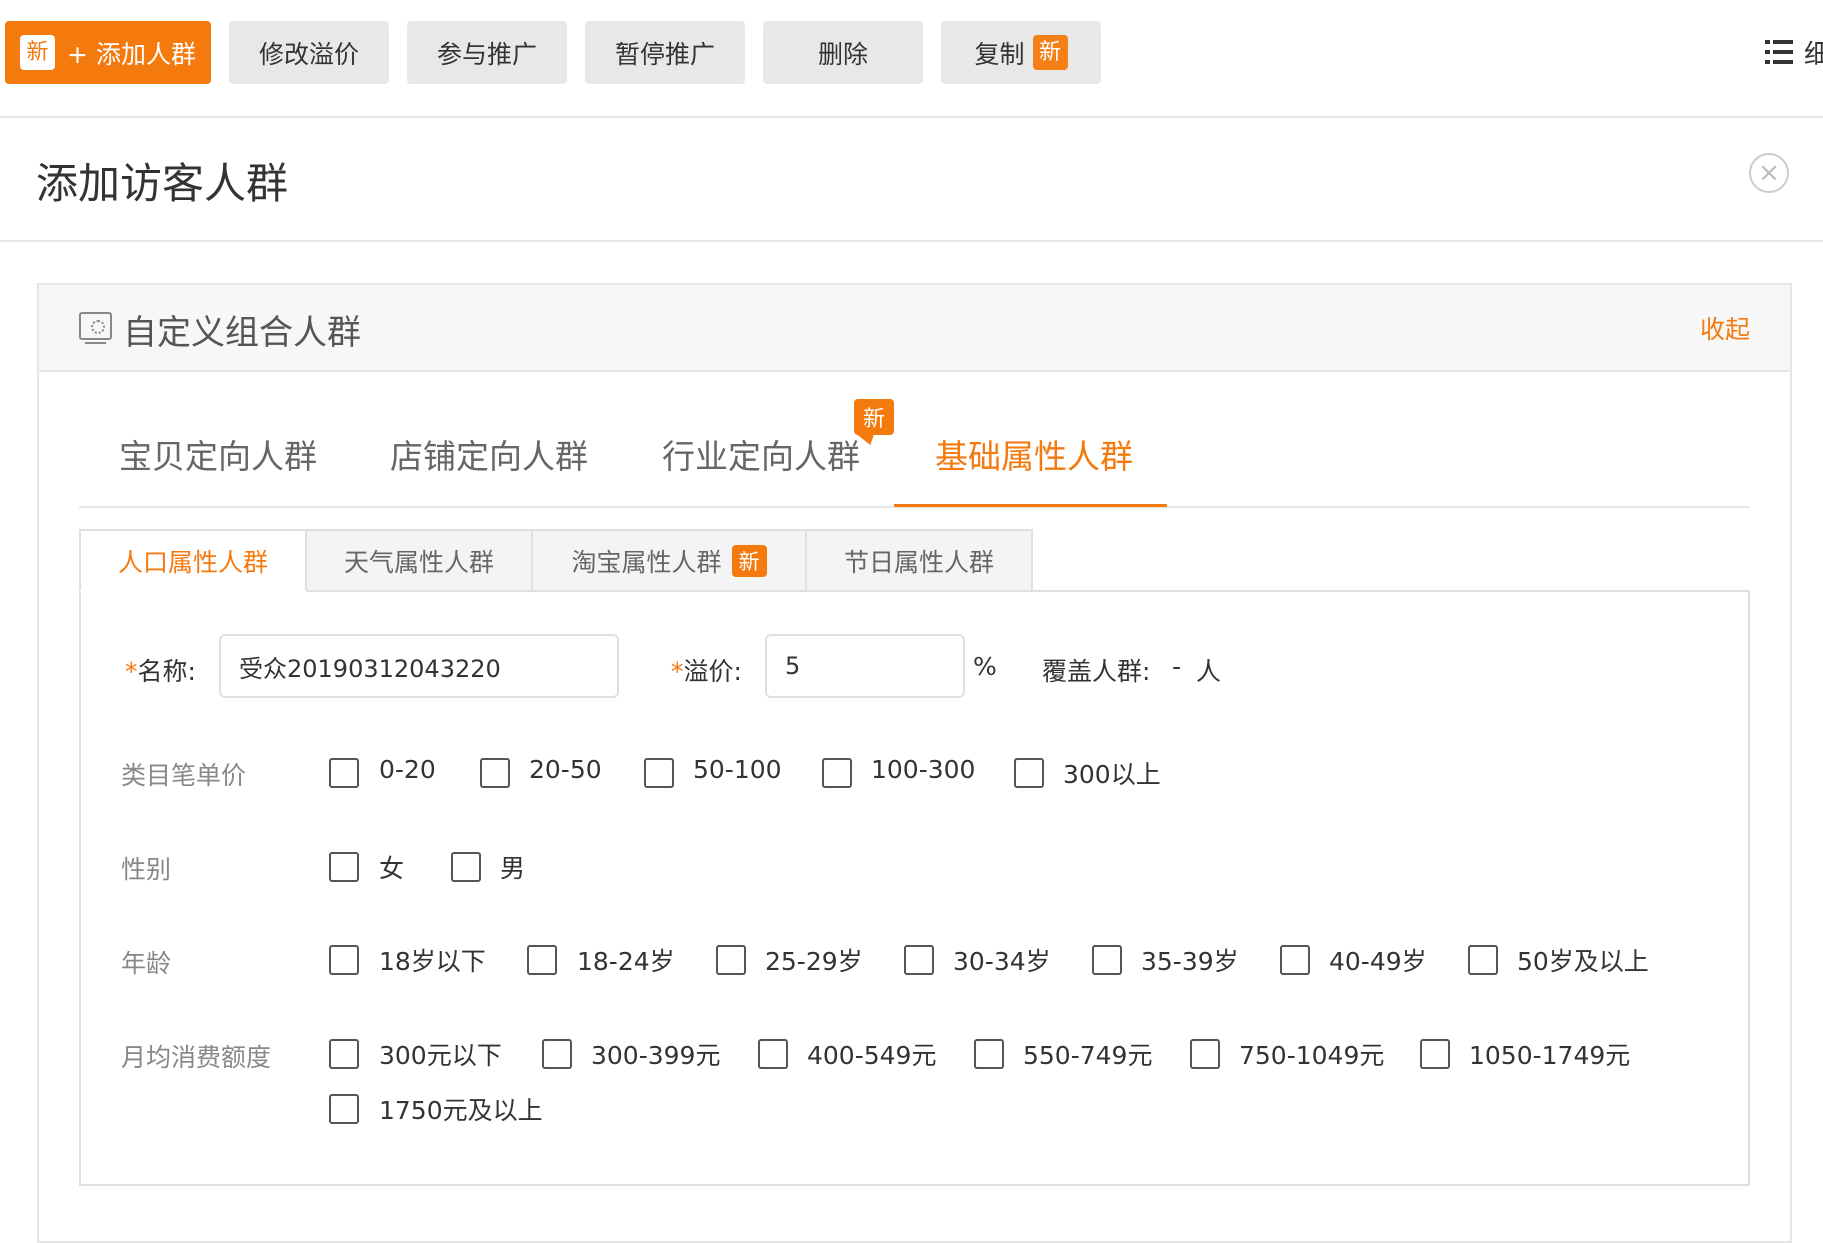 The width and height of the screenshot is (1823, 1243). What do you see at coordinates (392, 868) in the screenshot?
I see `gender-female-label: 女` at bounding box center [392, 868].